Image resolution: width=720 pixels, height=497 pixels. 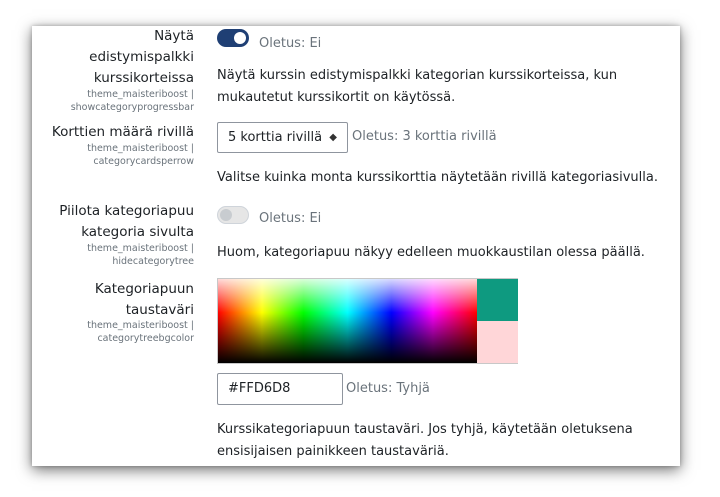 What do you see at coordinates (141, 57) in the screenshot?
I see `setting-label-progressbar: Näytä edistymispalkki kurssikorteissa` at bounding box center [141, 57].